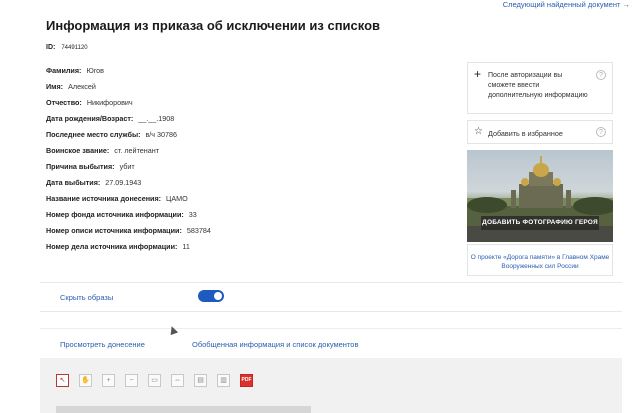  What do you see at coordinates (85, 380) in the screenshot?
I see `hand-icon: ✋` at bounding box center [85, 380].